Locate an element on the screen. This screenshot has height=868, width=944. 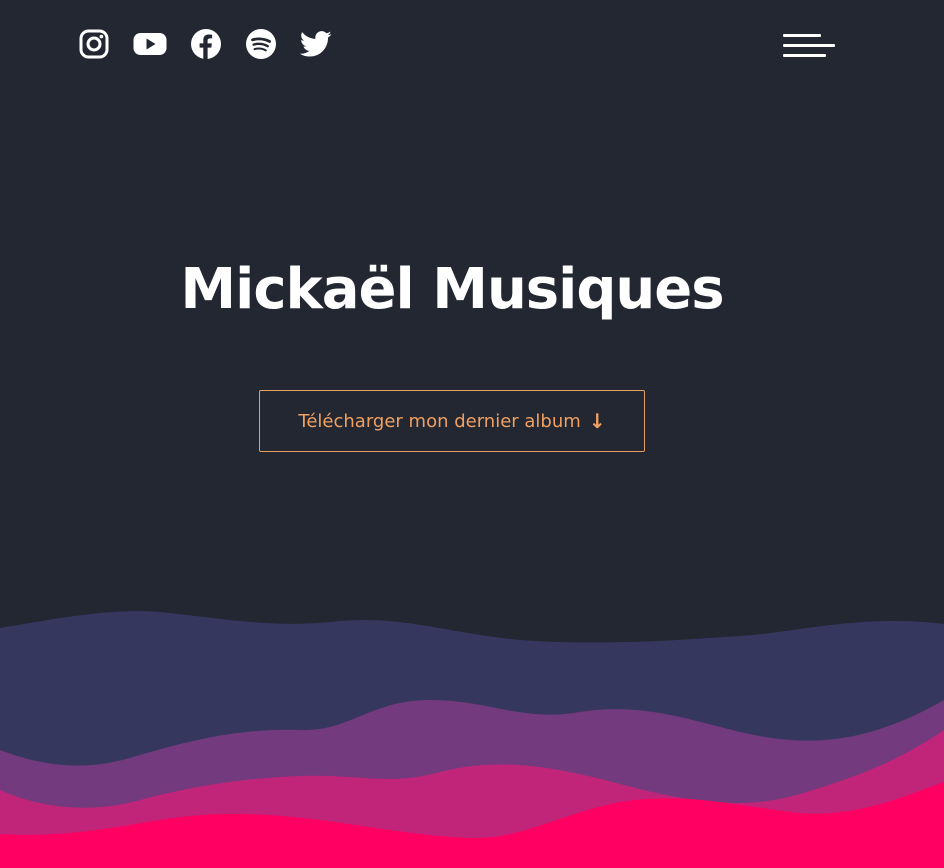
instagram-icon is located at coordinates (94, 44).